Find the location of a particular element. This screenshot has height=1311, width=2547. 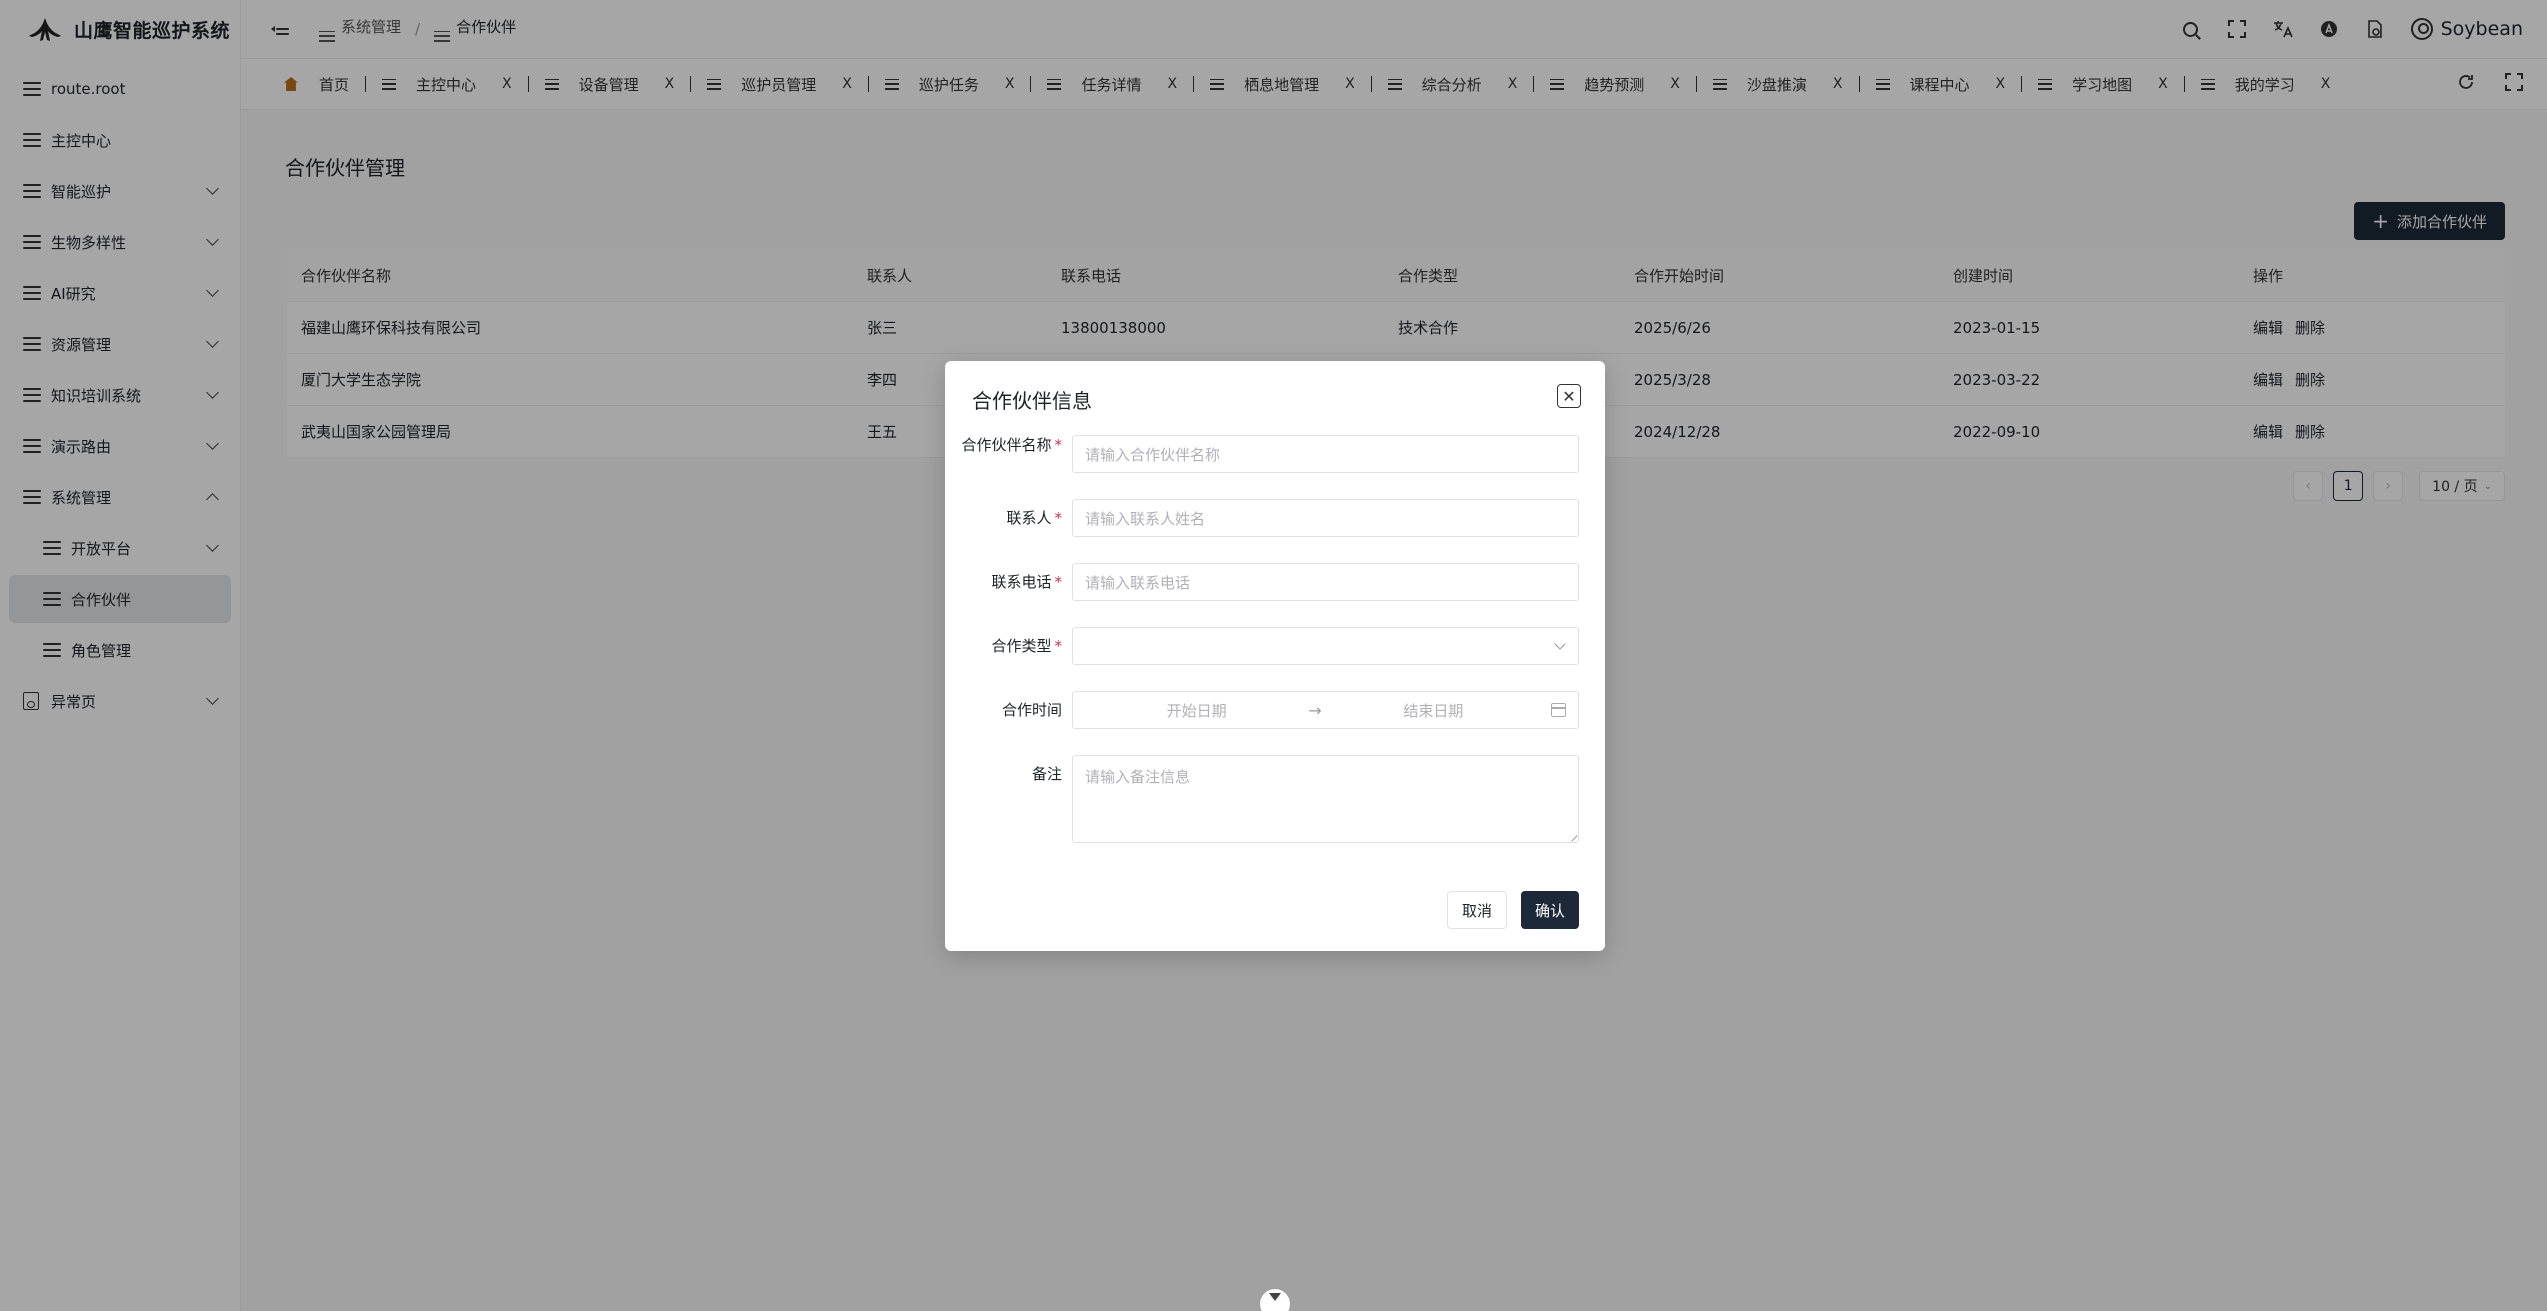

date-range-picker: 开始日期 → 结束日期 is located at coordinates (1325, 710).